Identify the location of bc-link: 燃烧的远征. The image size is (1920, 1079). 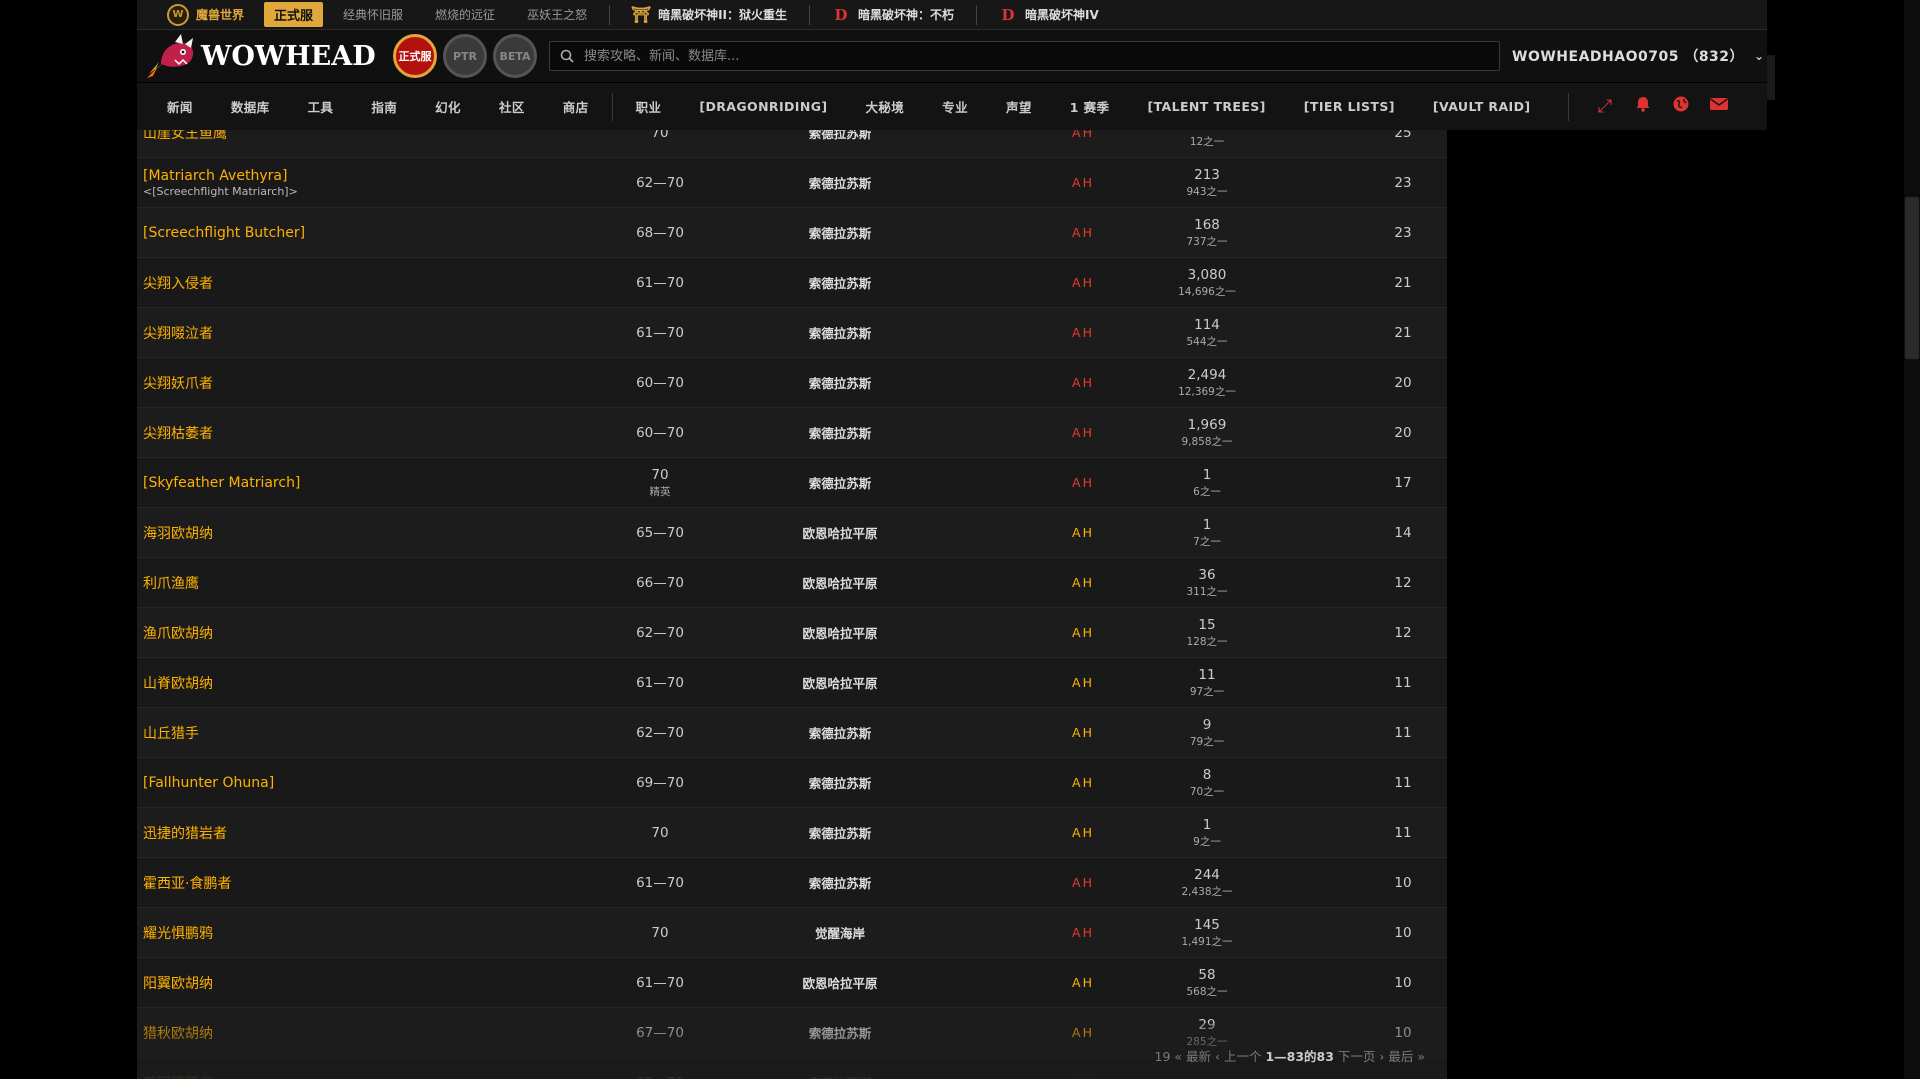
(465, 14).